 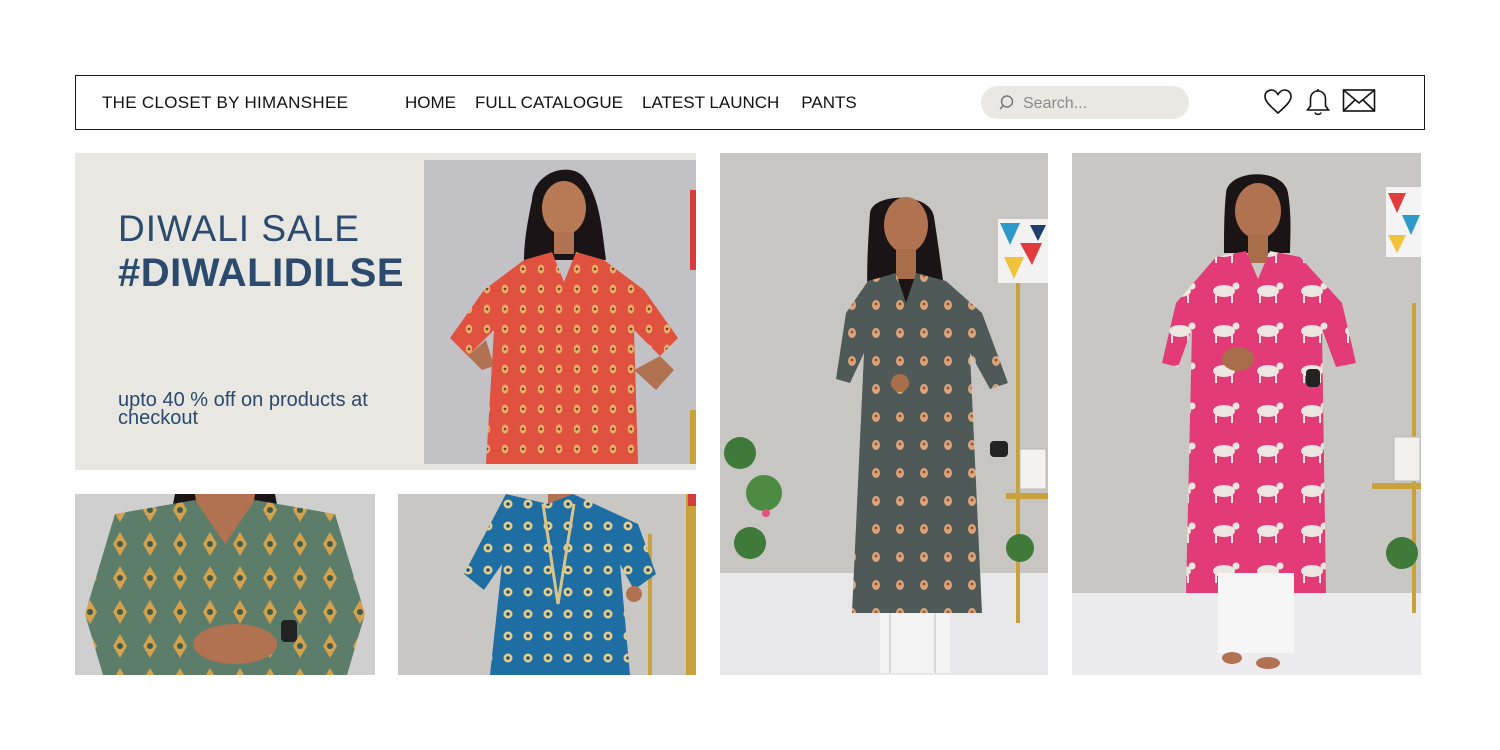 I want to click on banner-offer-text: upto 40 % off on products at checkout, so click(x=243, y=409).